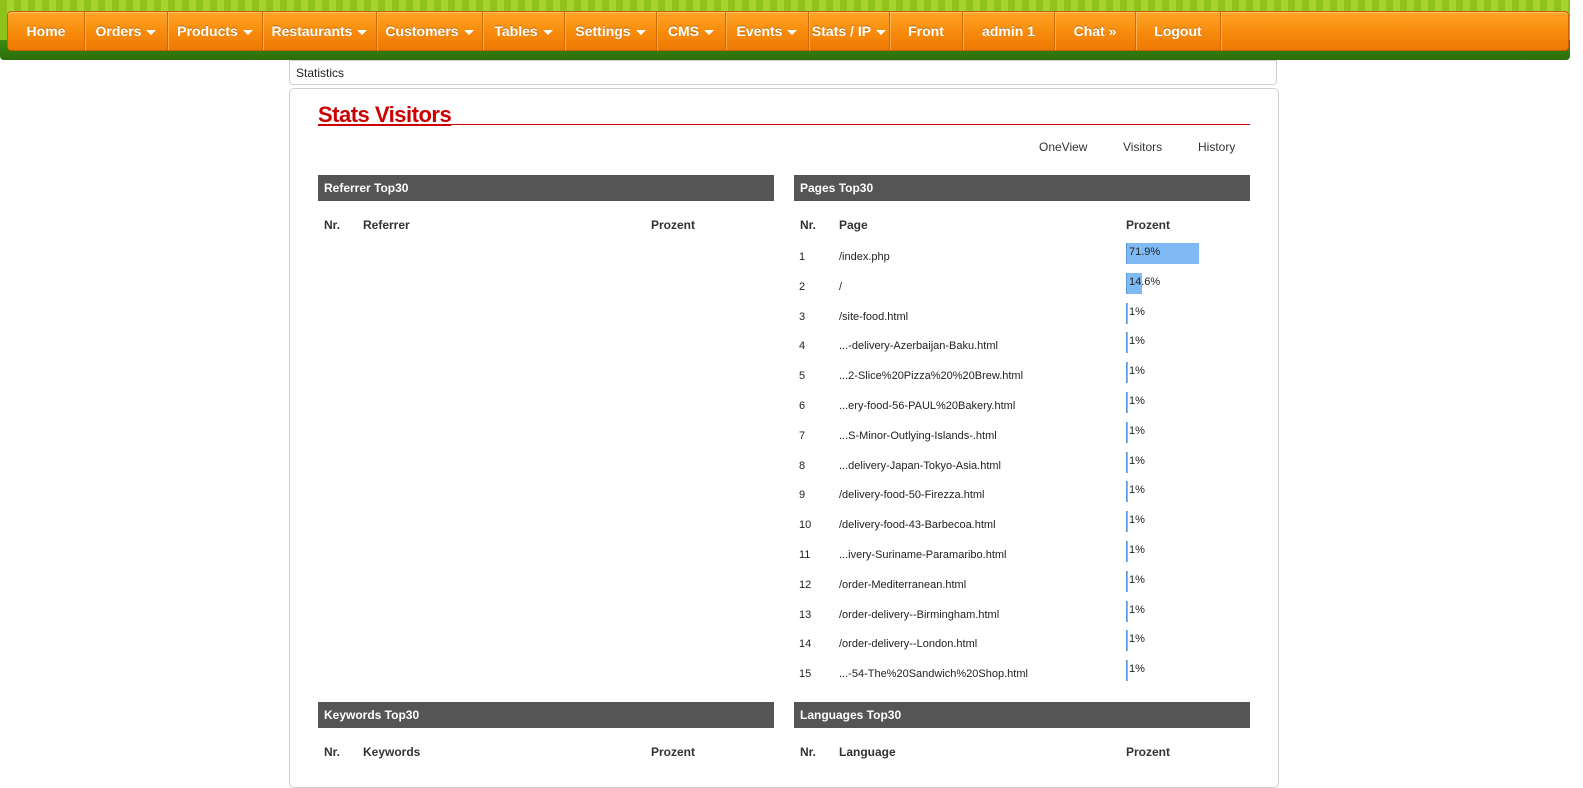 The image size is (1583, 788). Describe the element at coordinates (802, 316) in the screenshot. I see `row-nr: 3` at that location.